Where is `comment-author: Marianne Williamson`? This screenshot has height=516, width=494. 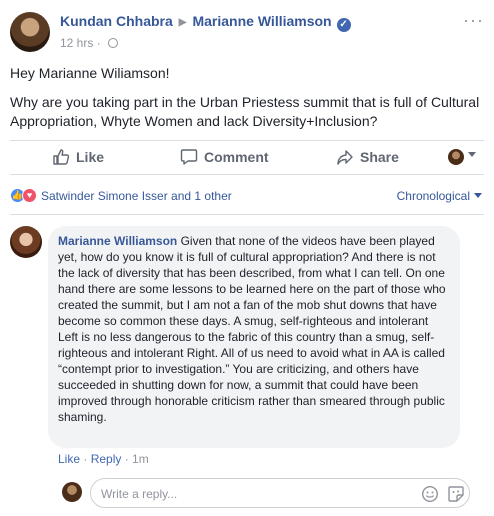 comment-author: Marianne Williamson is located at coordinates (117, 241).